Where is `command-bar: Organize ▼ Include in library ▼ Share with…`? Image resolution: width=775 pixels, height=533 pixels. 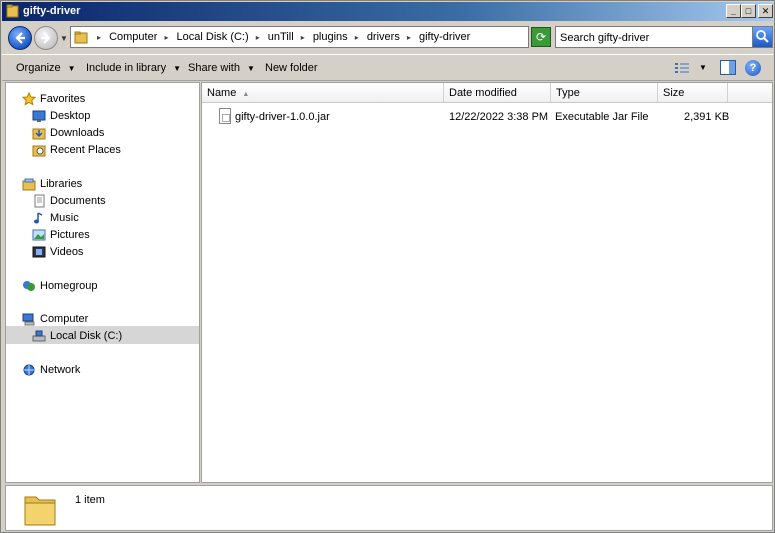
command-bar: Organize ▼ Include in library ▼ Share with… is located at coordinates (387, 67).